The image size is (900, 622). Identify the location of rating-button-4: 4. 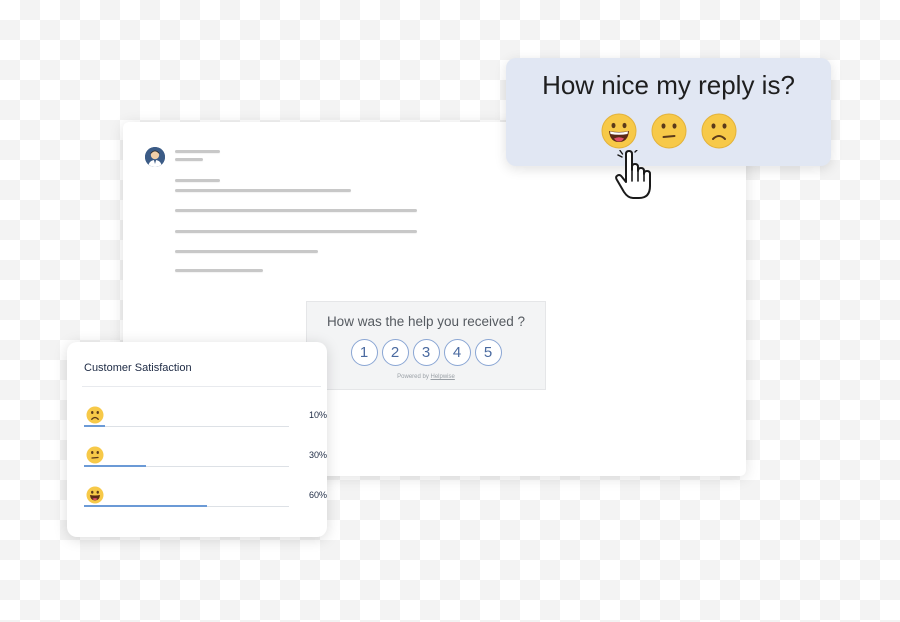
(457, 352).